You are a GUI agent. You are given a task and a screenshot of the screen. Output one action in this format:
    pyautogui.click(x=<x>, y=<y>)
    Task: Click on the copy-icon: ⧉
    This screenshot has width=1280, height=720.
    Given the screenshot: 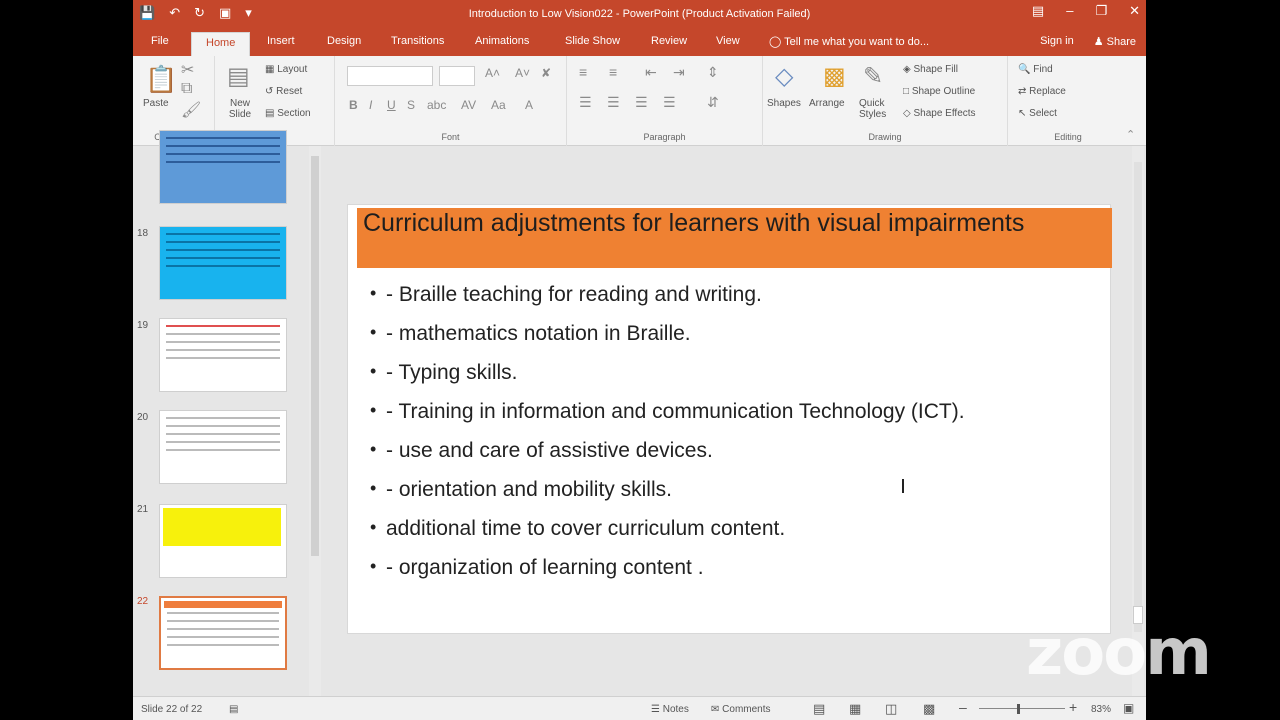 What is the action you would take?
    pyautogui.click(x=186, y=89)
    